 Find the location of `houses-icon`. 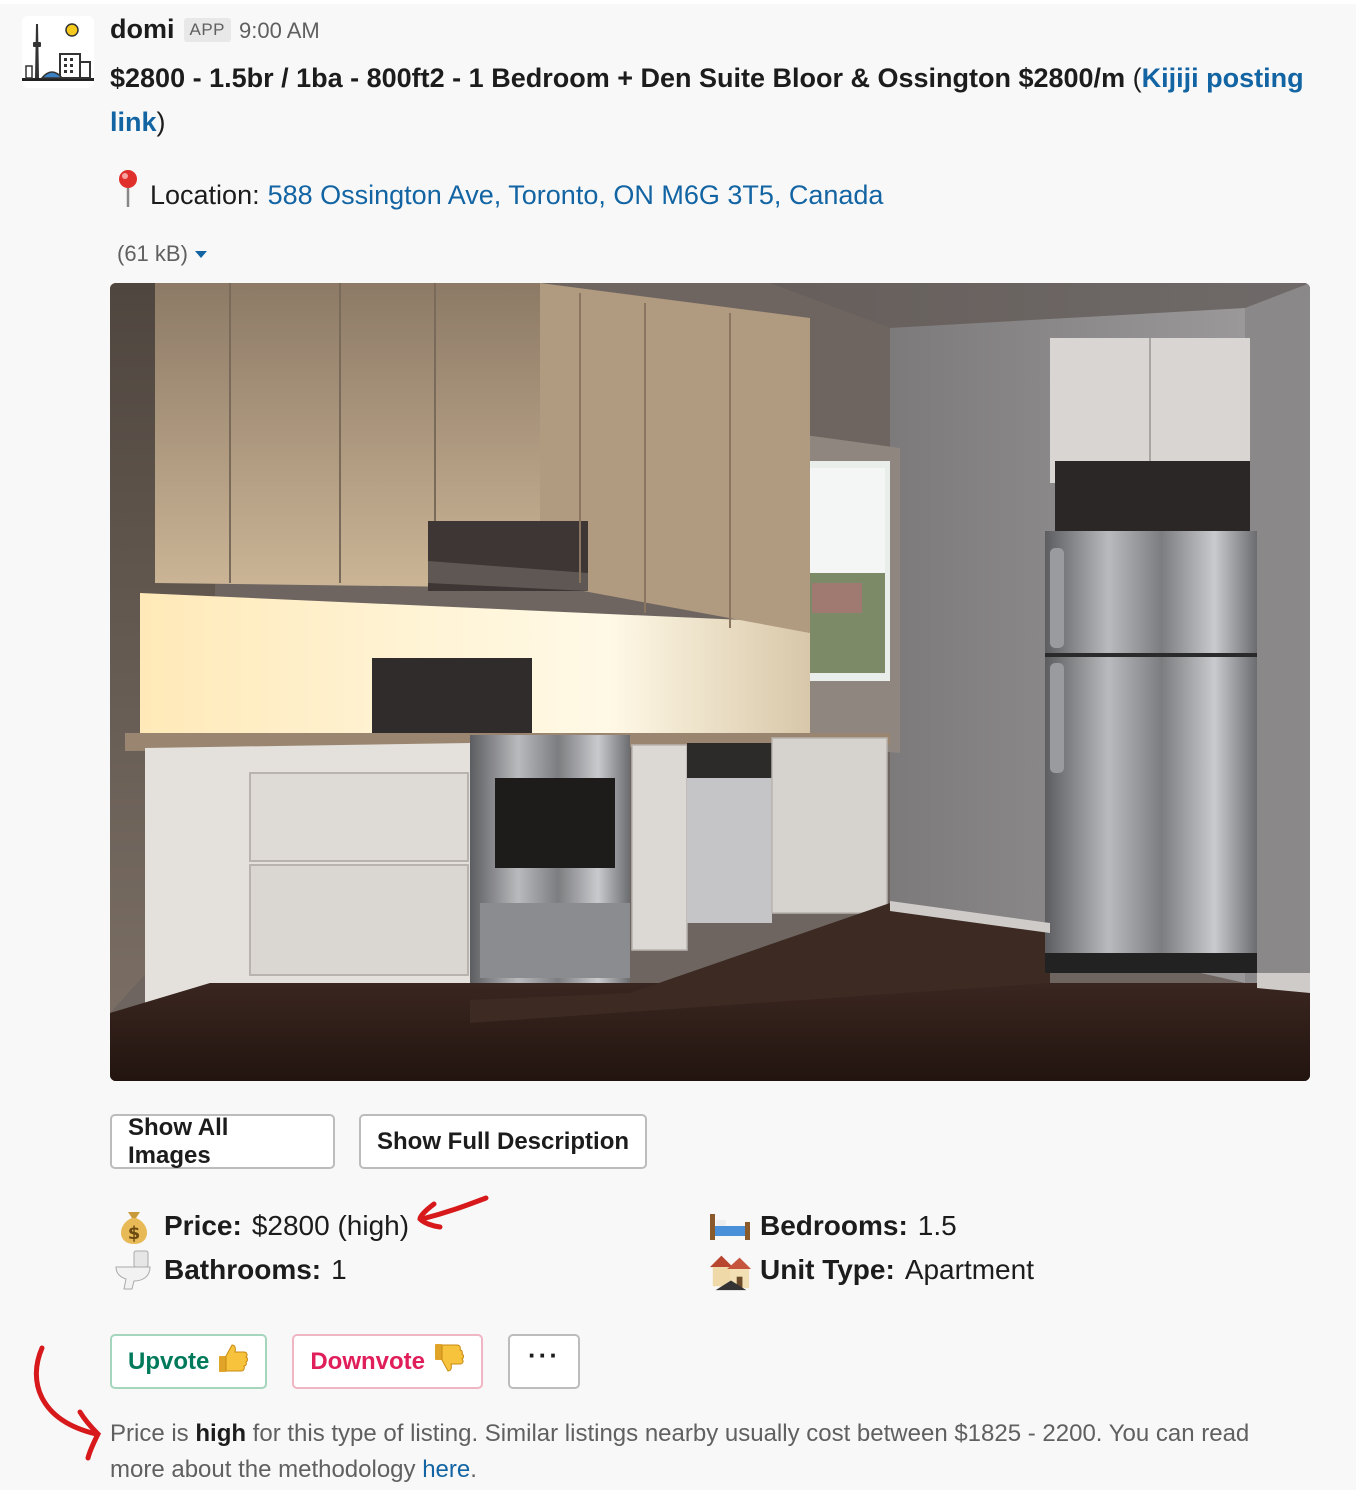

houses-icon is located at coordinates (730, 1270).